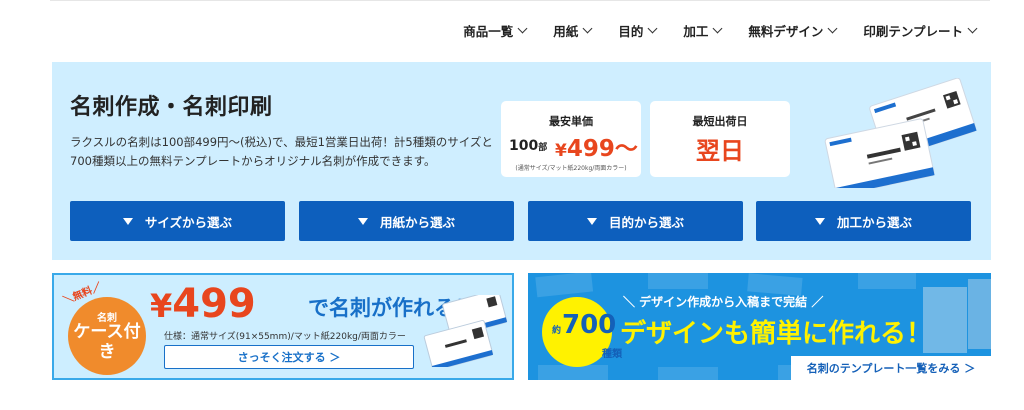 This screenshot has height=410, width=1024. I want to click on nav-item-paper: 用紙, so click(573, 30).